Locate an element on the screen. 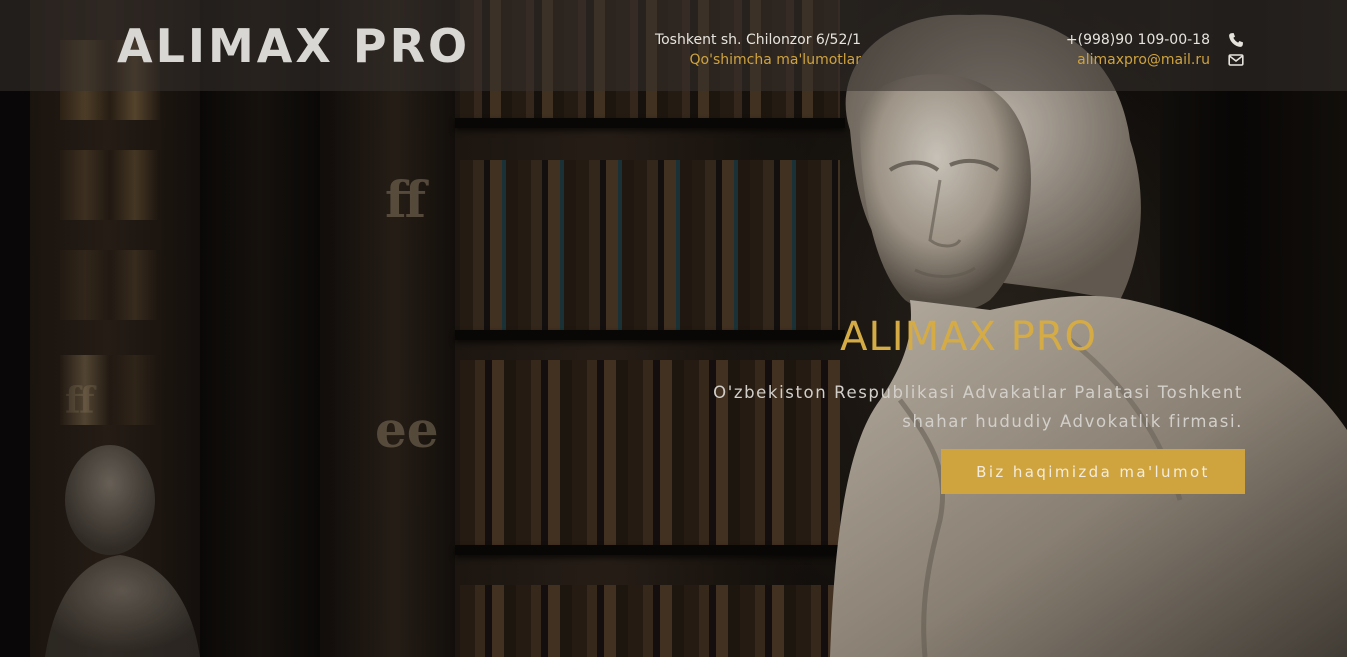 Image resolution: width=1347 pixels, height=657 pixels. more-info-link: Qo'shimcha ma'lumotlar is located at coordinates (758, 60).